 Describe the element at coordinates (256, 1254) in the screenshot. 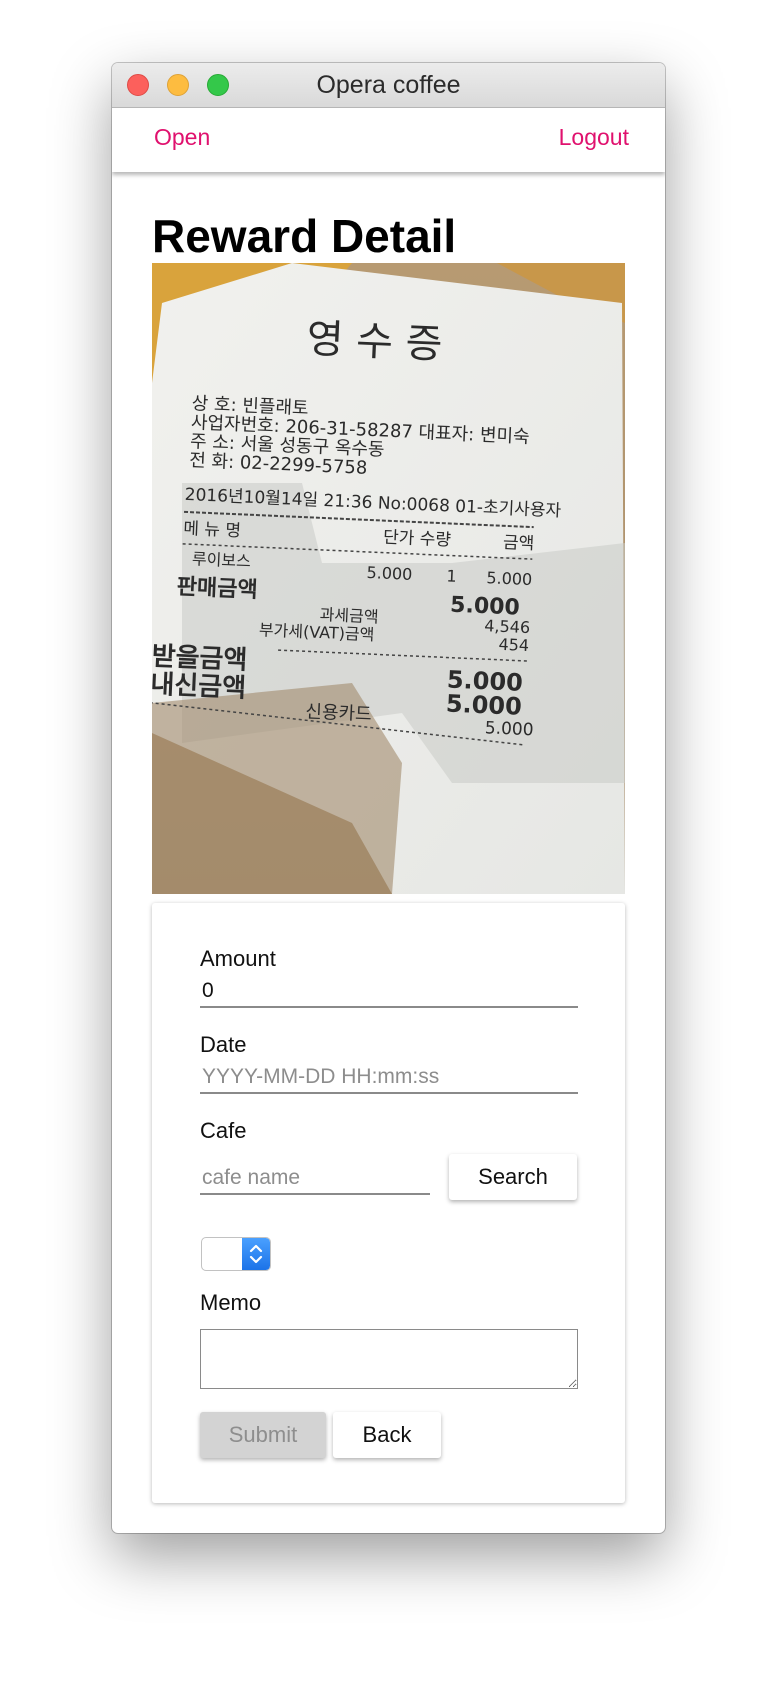

I see `chevron-up-down-icon` at that location.